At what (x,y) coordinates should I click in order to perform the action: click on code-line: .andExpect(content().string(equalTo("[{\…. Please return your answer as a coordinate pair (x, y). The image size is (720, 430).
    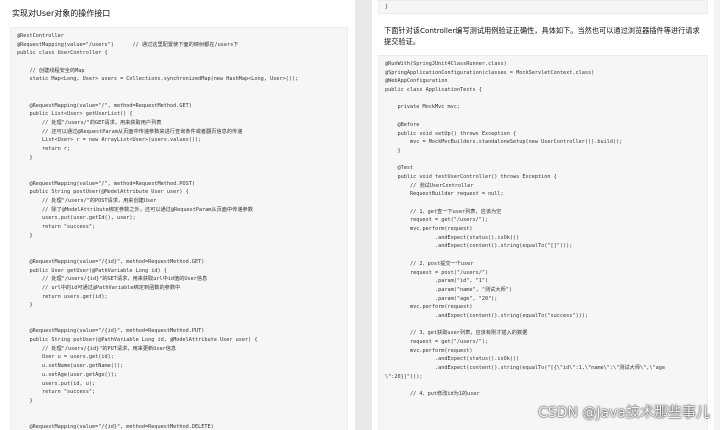
    Looking at the image, I should click on (525, 368).